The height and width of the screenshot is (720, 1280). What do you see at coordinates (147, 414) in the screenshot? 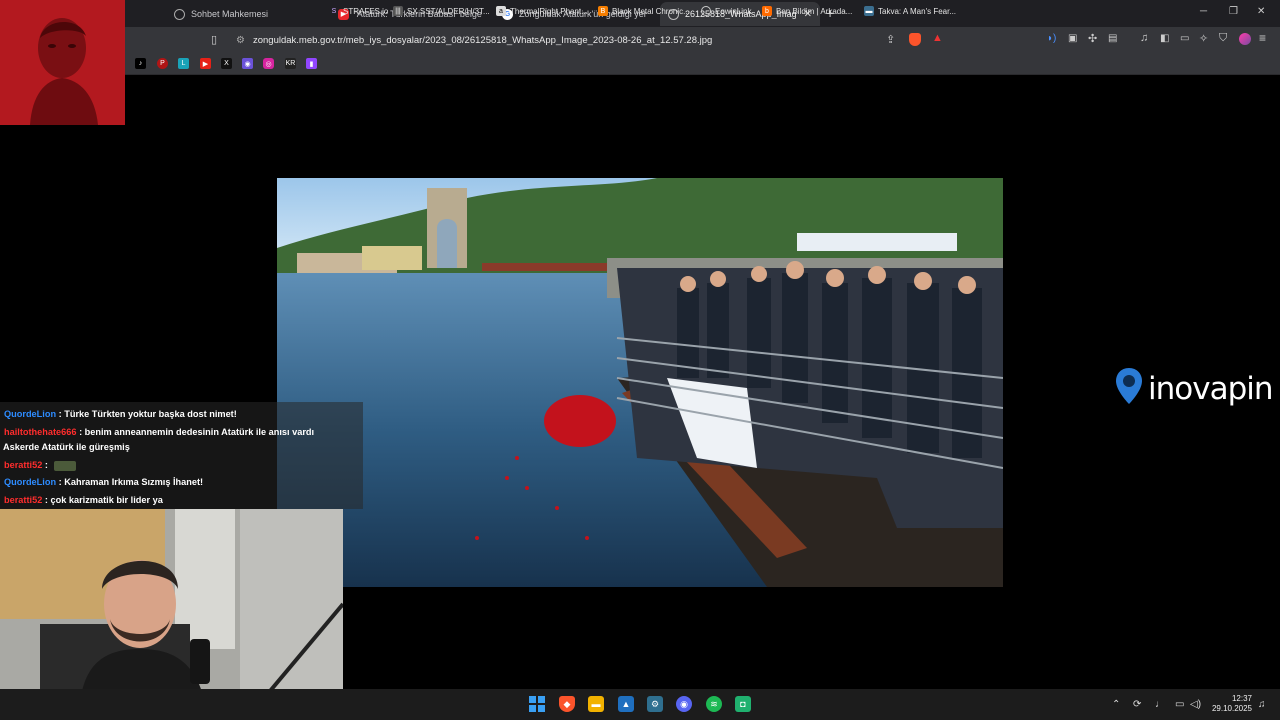
I see `chat-text: : Türke Türkten yoktur başka dost nimet!` at bounding box center [147, 414].